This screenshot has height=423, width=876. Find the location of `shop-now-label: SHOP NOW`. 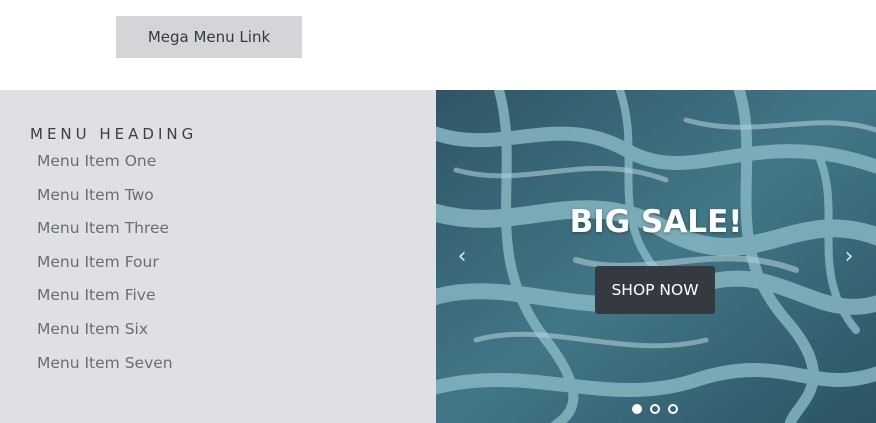

shop-now-label: SHOP NOW is located at coordinates (655, 290).